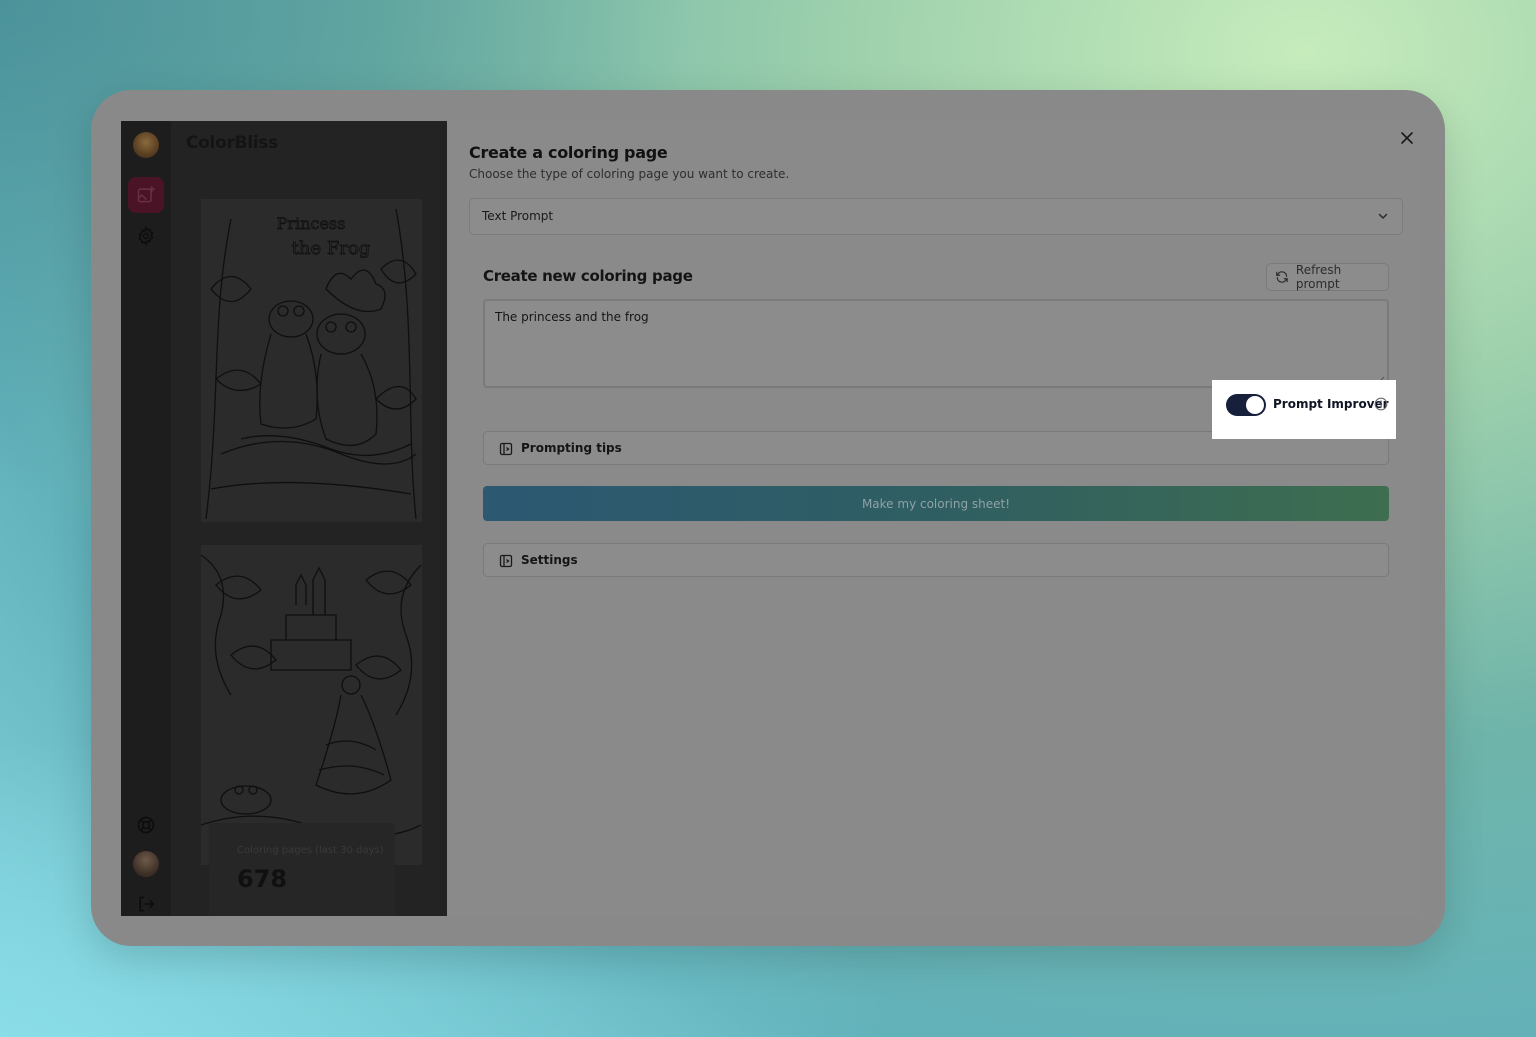 The height and width of the screenshot is (1037, 1536). What do you see at coordinates (1383, 216) in the screenshot?
I see `chevron-down-icon` at bounding box center [1383, 216].